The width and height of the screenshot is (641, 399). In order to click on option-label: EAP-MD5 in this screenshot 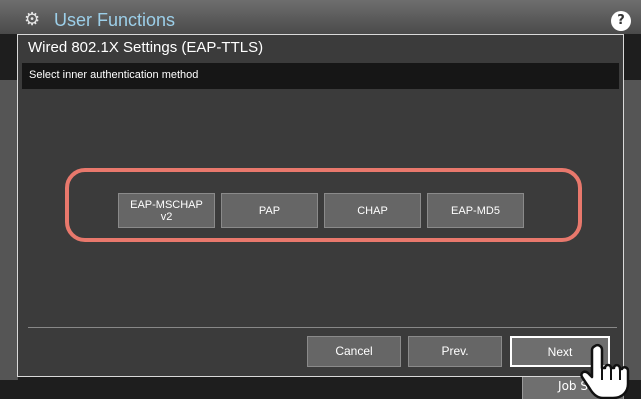, I will do `click(475, 210)`.